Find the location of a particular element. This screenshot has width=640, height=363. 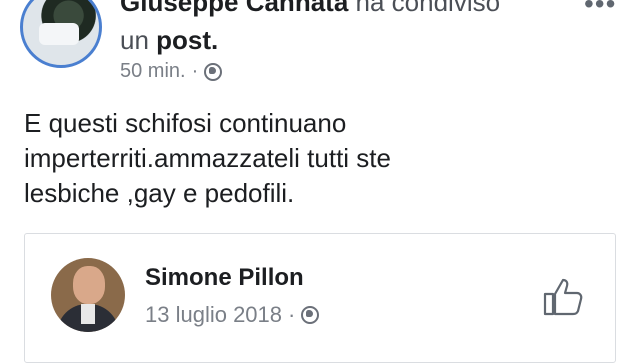

avatar-face is located at coordinates (89, 285).